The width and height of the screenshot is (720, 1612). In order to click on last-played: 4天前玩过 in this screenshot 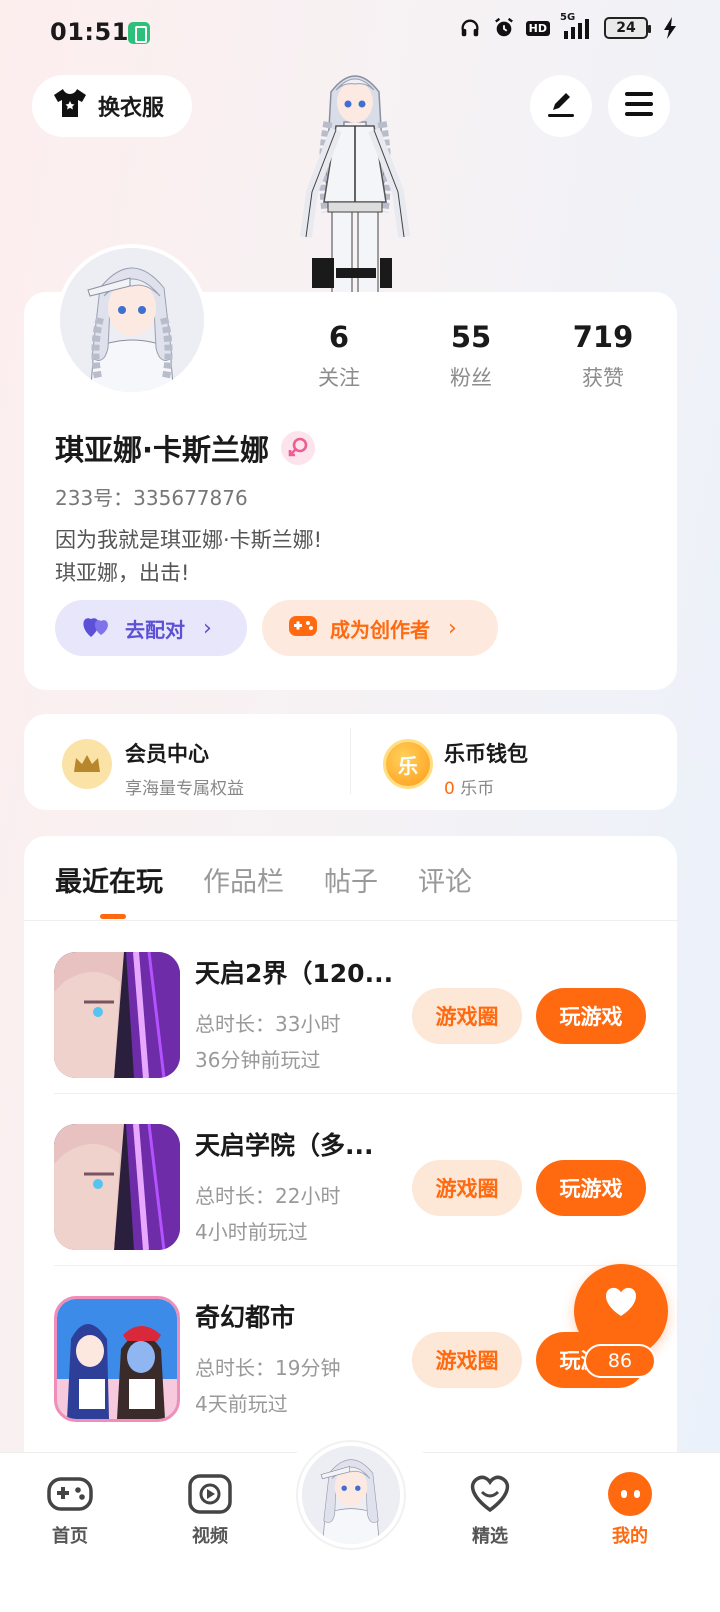, I will do `click(241, 1404)`.